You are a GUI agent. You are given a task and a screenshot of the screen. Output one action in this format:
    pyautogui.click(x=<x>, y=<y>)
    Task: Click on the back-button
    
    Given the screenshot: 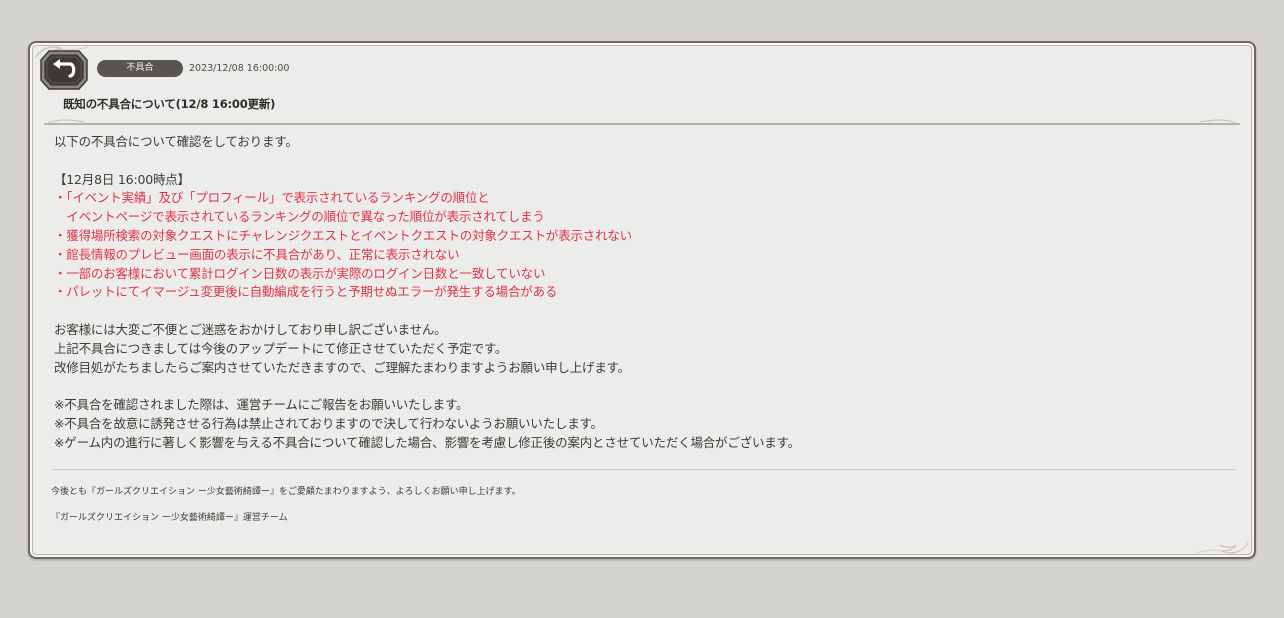 What is the action you would take?
    pyautogui.click(x=64, y=70)
    